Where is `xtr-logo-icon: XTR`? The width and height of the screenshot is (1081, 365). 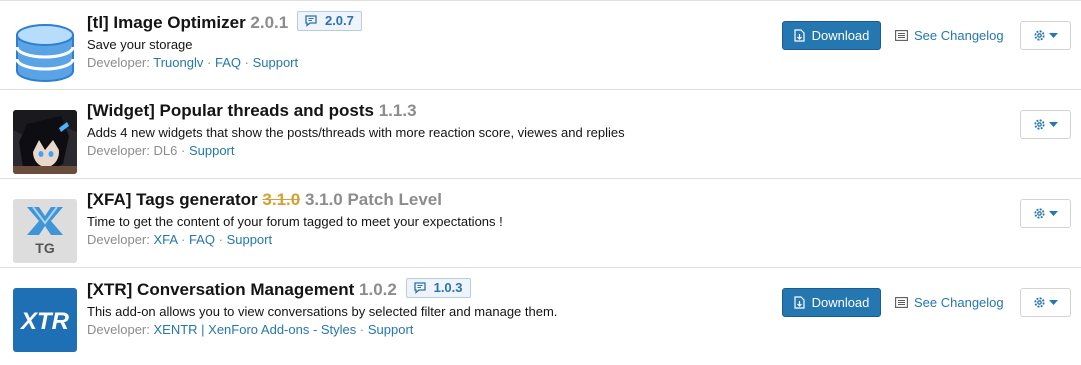
xtr-logo-icon: XTR is located at coordinates (45, 320).